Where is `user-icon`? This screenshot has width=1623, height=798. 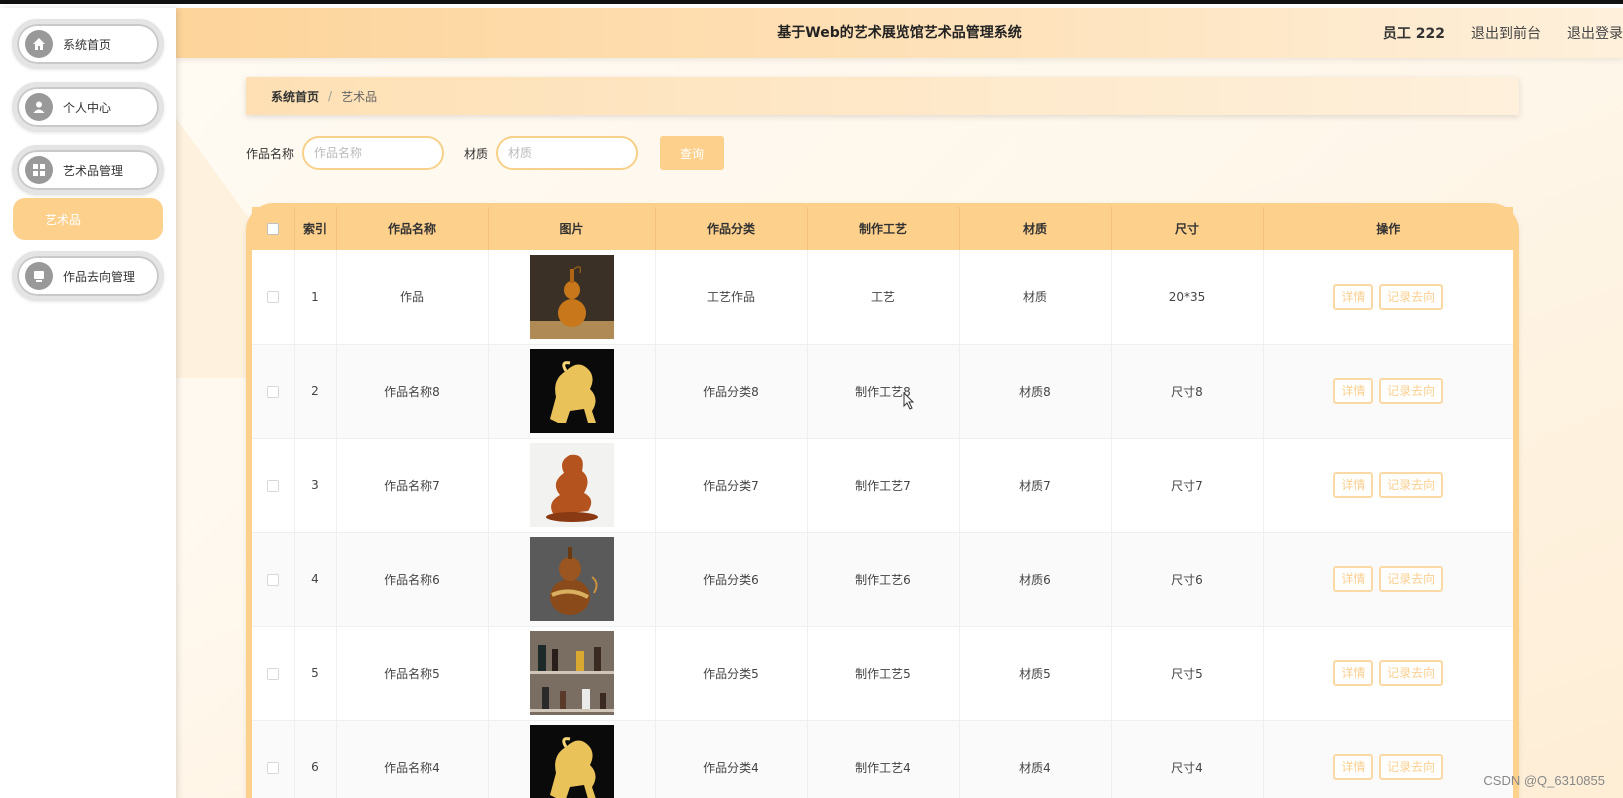 user-icon is located at coordinates (39, 107).